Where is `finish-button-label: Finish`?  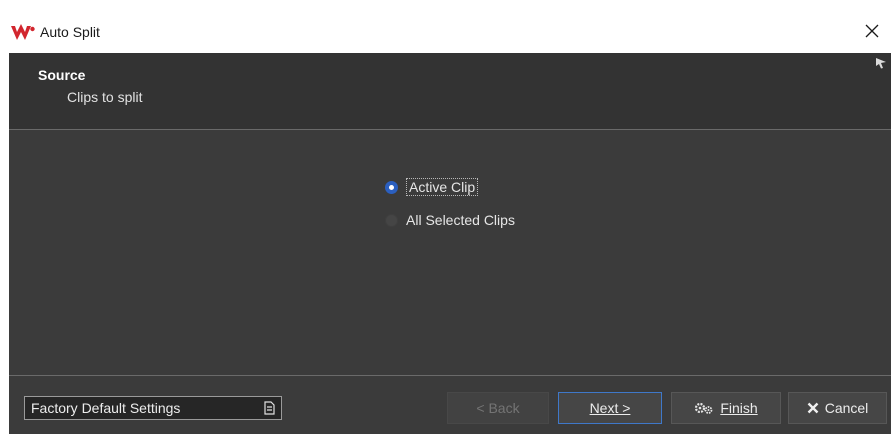 finish-button-label: Finish is located at coordinates (739, 408).